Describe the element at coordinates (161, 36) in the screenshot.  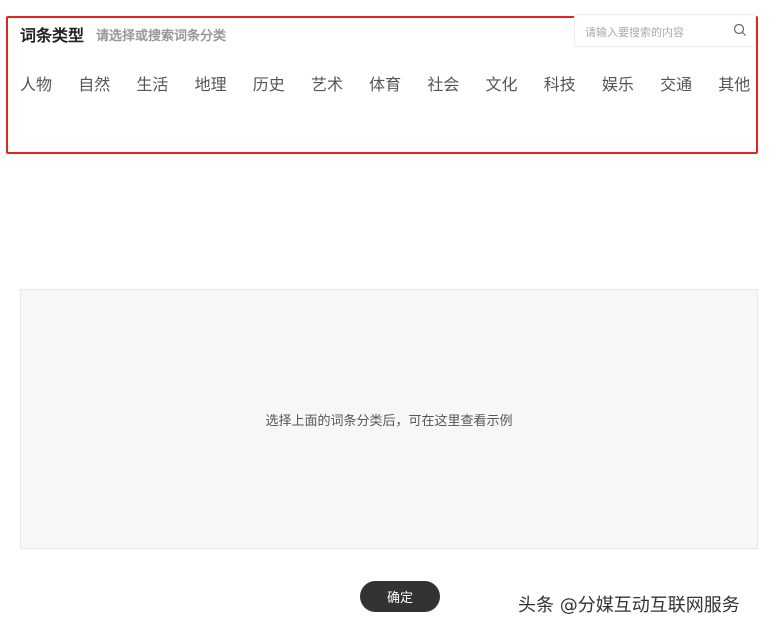
I see `section-subtitle: 请选择或搜索词条分类` at that location.